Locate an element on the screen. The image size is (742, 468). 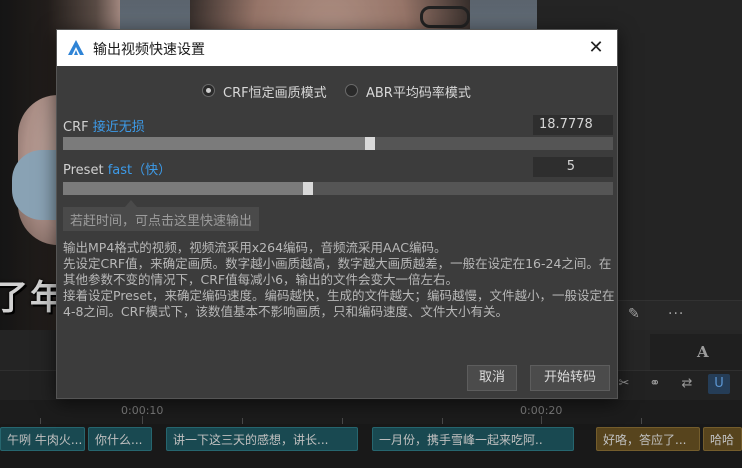
crf-mode-label: CRF恒定画质模式 is located at coordinates (275, 91).